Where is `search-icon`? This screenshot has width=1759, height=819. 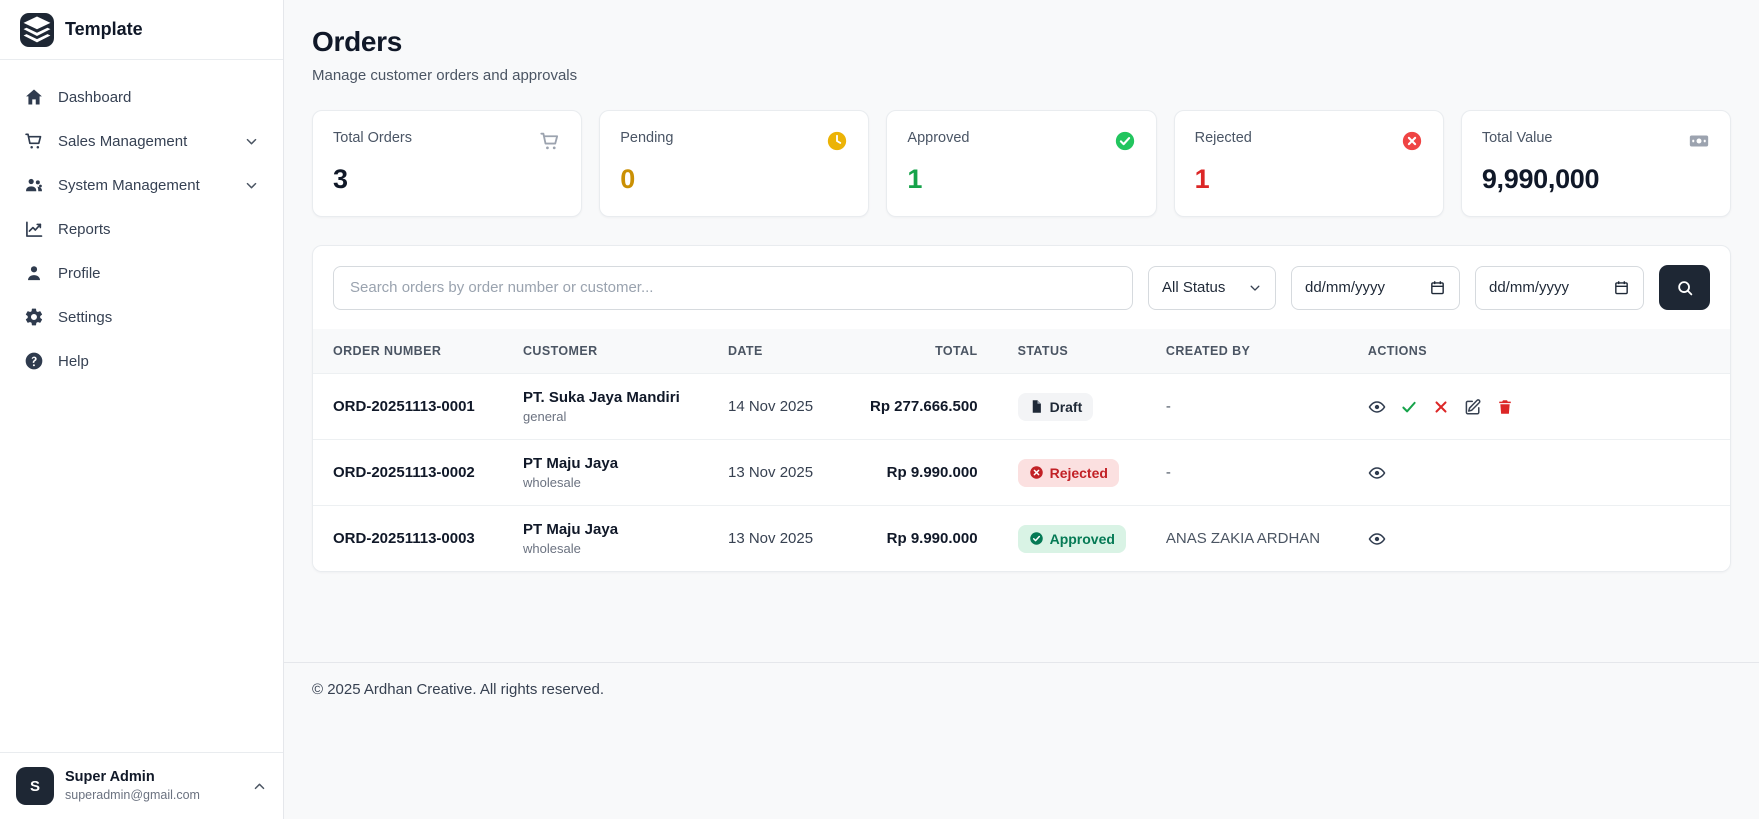 search-icon is located at coordinates (1685, 288).